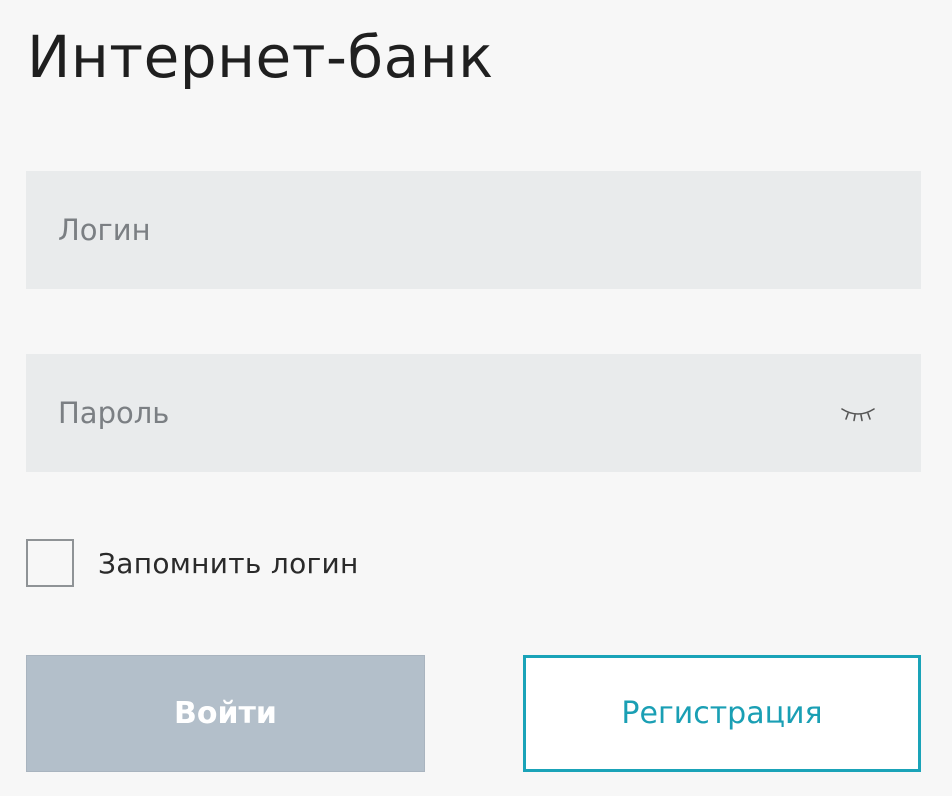 This screenshot has height=796, width=952. I want to click on eye-closed-icon, so click(858, 413).